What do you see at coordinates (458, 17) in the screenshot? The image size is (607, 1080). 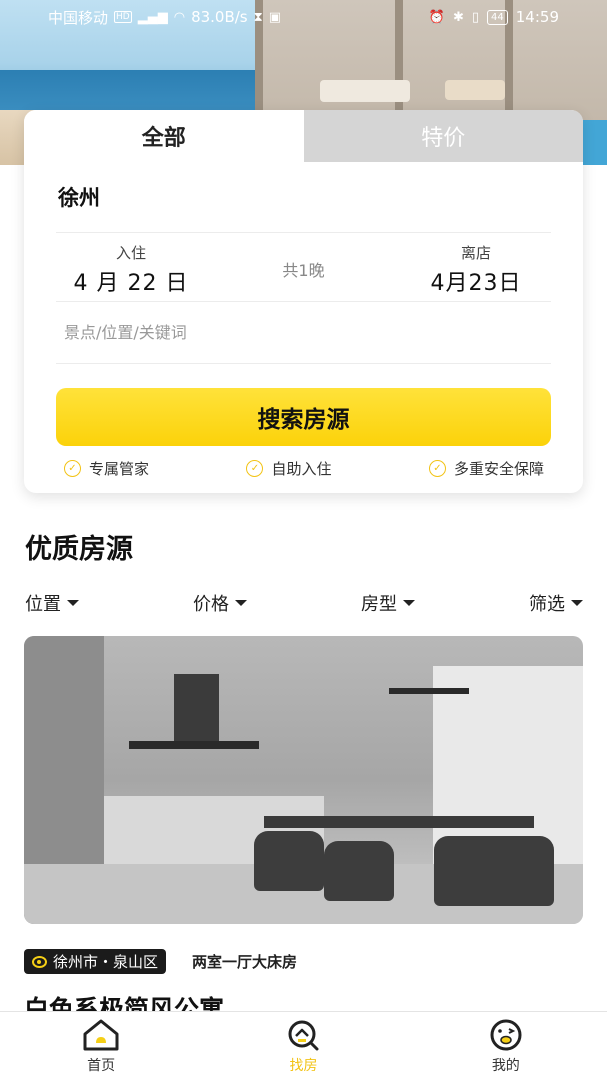 I see `bluetooth-icon: ✱` at bounding box center [458, 17].